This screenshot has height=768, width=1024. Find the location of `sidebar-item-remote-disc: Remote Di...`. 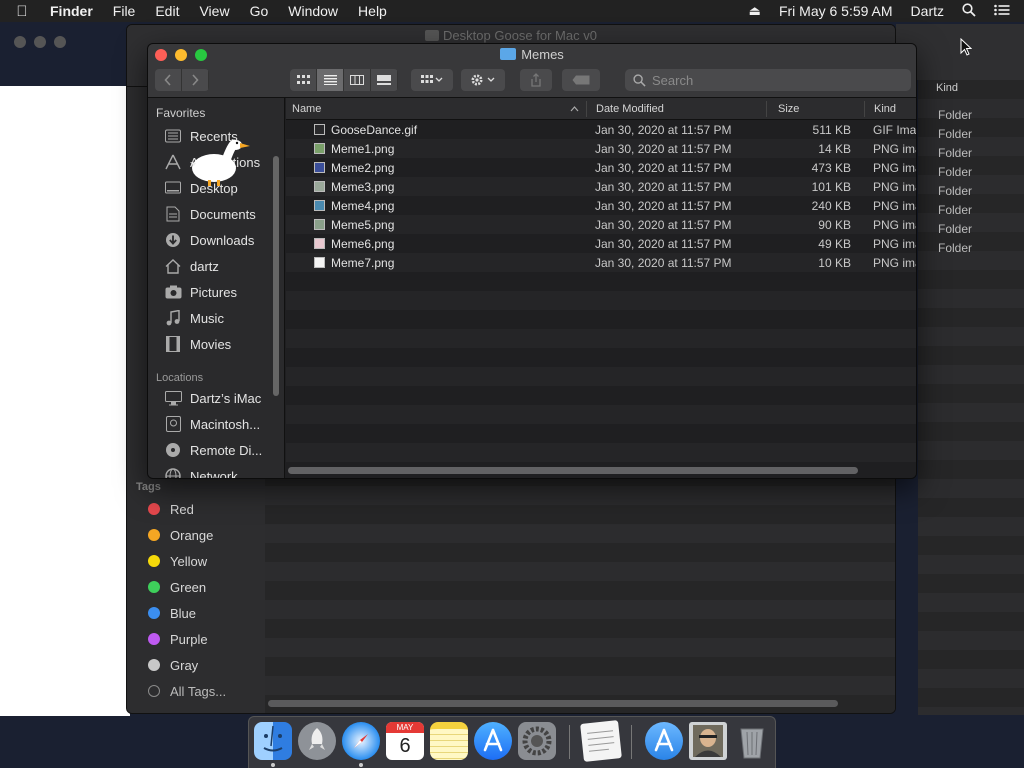

sidebar-item-remote-disc: Remote Di... is located at coordinates (213, 450).